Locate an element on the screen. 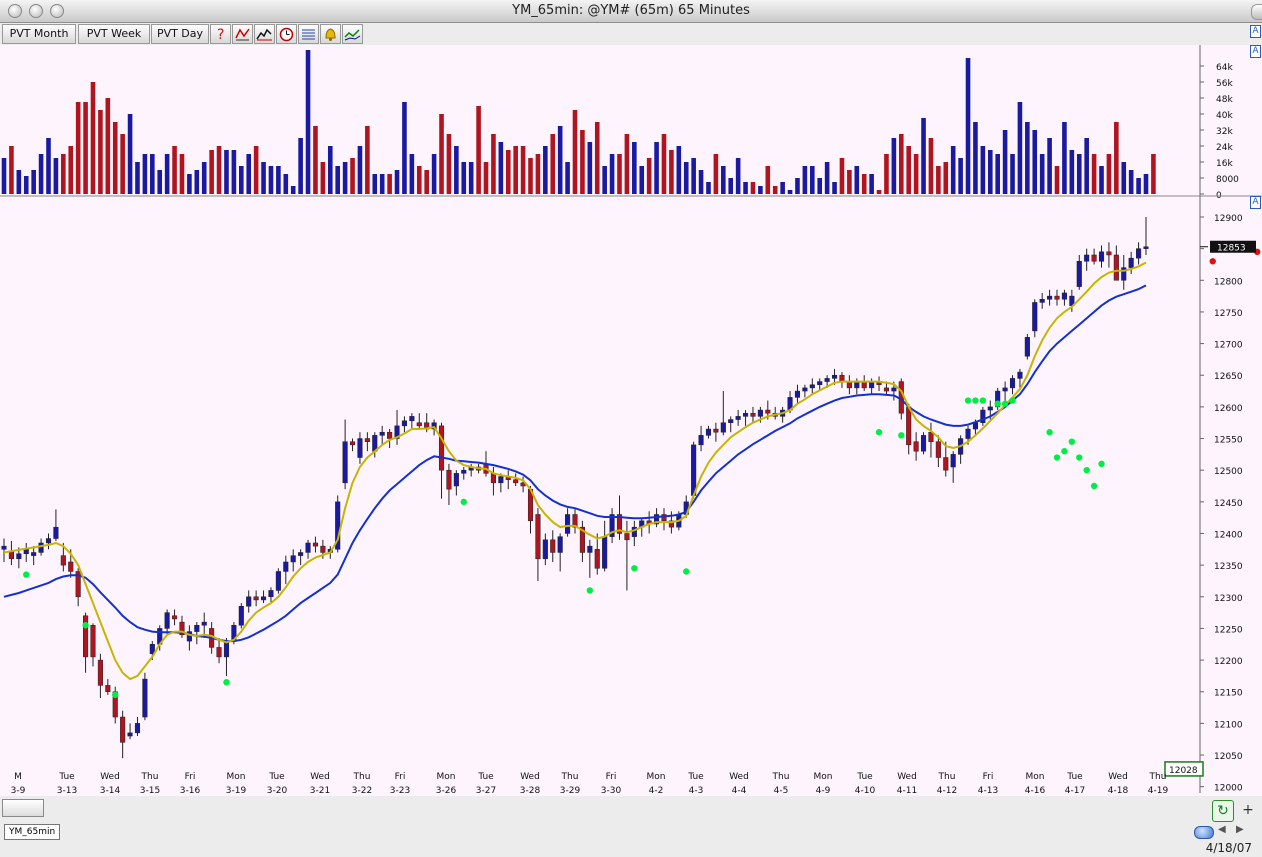 Image resolution: width=1262 pixels, height=857 pixels. volume-tick-label: 32k is located at coordinates (1224, 132).